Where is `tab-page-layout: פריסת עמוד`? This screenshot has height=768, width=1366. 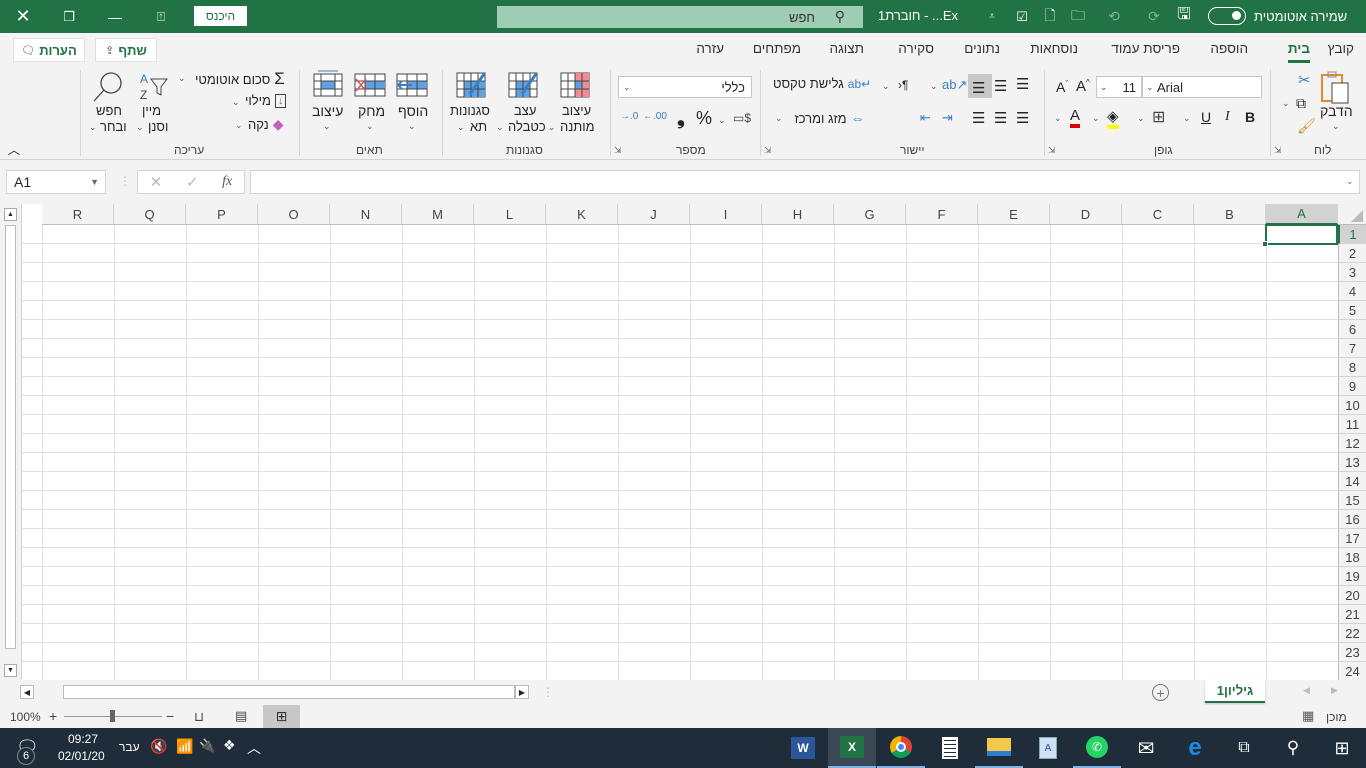 tab-page-layout: פריסת עמוד is located at coordinates (1145, 48).